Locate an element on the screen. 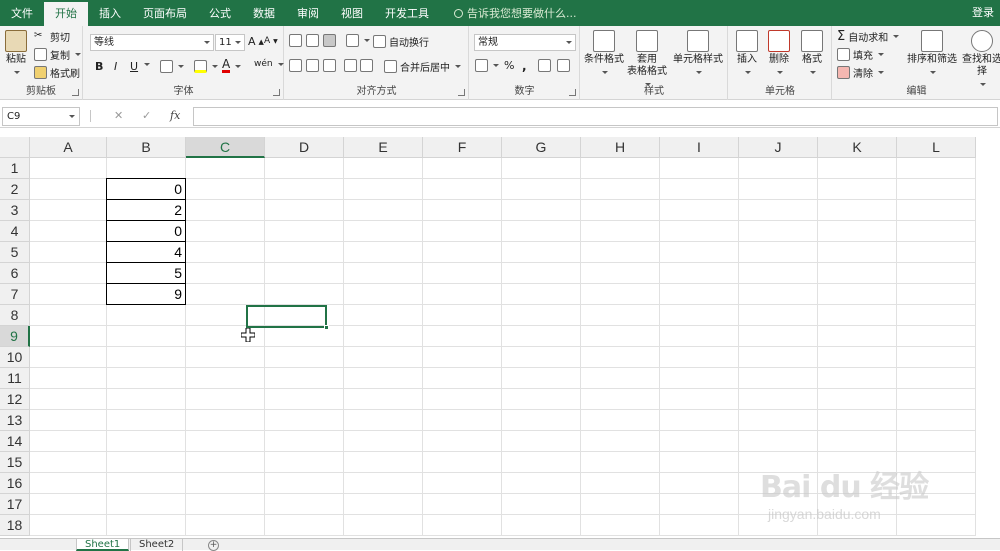 The height and width of the screenshot is (551, 1000). underline-button: U is located at coordinates (134, 66).